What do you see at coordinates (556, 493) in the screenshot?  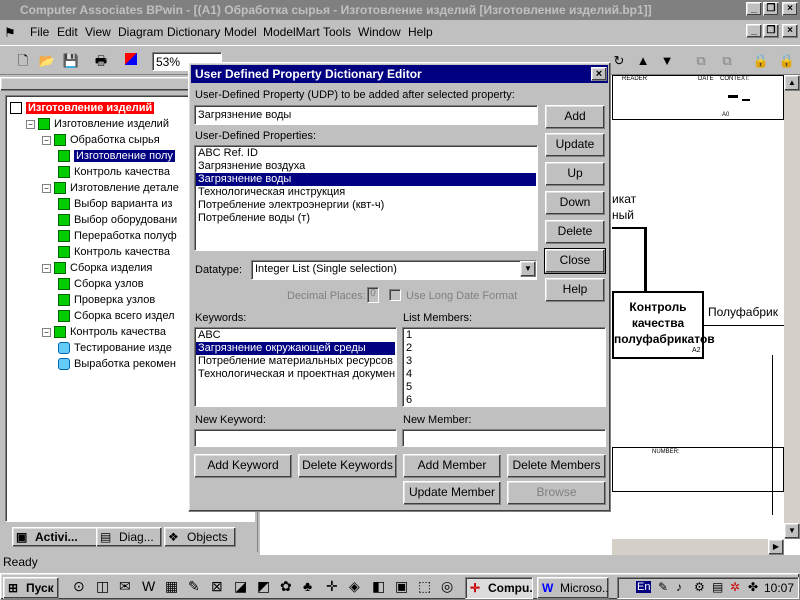 I see `browse-button: Browse` at bounding box center [556, 493].